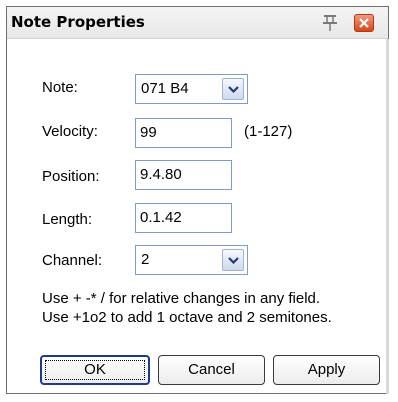 This screenshot has height=402, width=398. I want to click on close-icon, so click(364, 23).